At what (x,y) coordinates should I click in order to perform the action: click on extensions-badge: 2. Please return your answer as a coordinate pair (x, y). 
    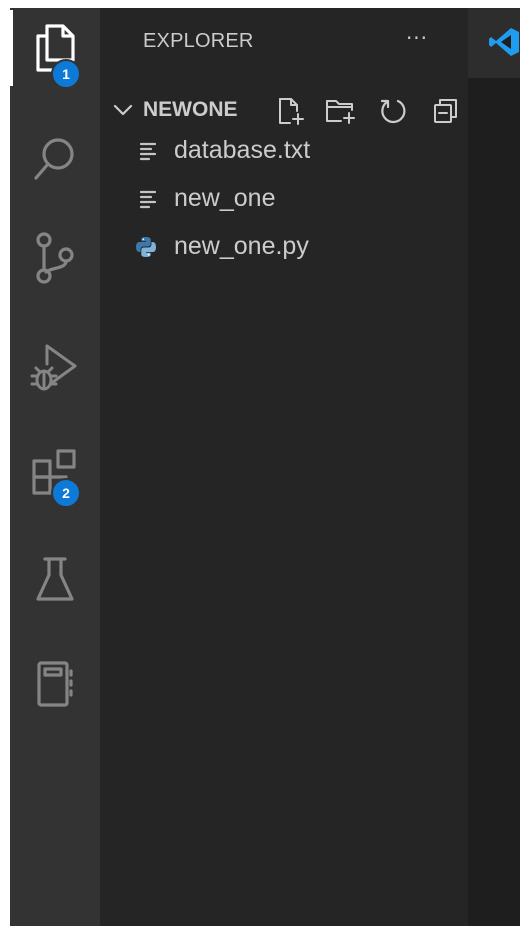
    Looking at the image, I should click on (66, 493).